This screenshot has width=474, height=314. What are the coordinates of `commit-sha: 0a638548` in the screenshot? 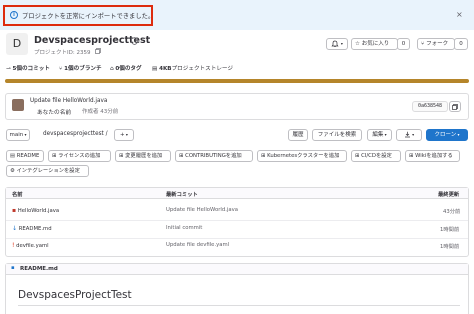 It's located at (430, 106).